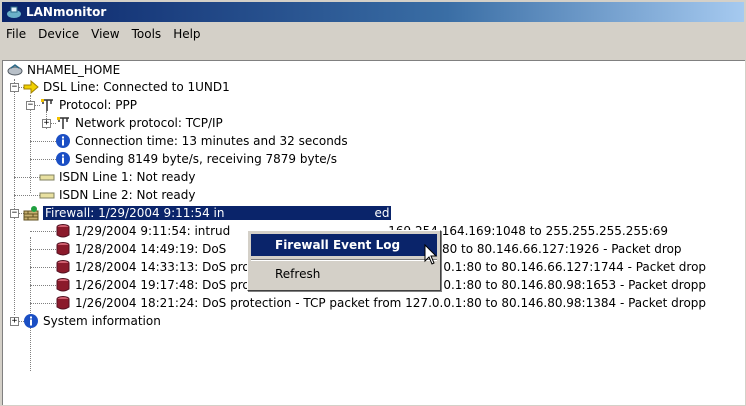 The height and width of the screenshot is (406, 746). What do you see at coordinates (373, 12) in the screenshot?
I see `title-bar: LANmonitor` at bounding box center [373, 12].